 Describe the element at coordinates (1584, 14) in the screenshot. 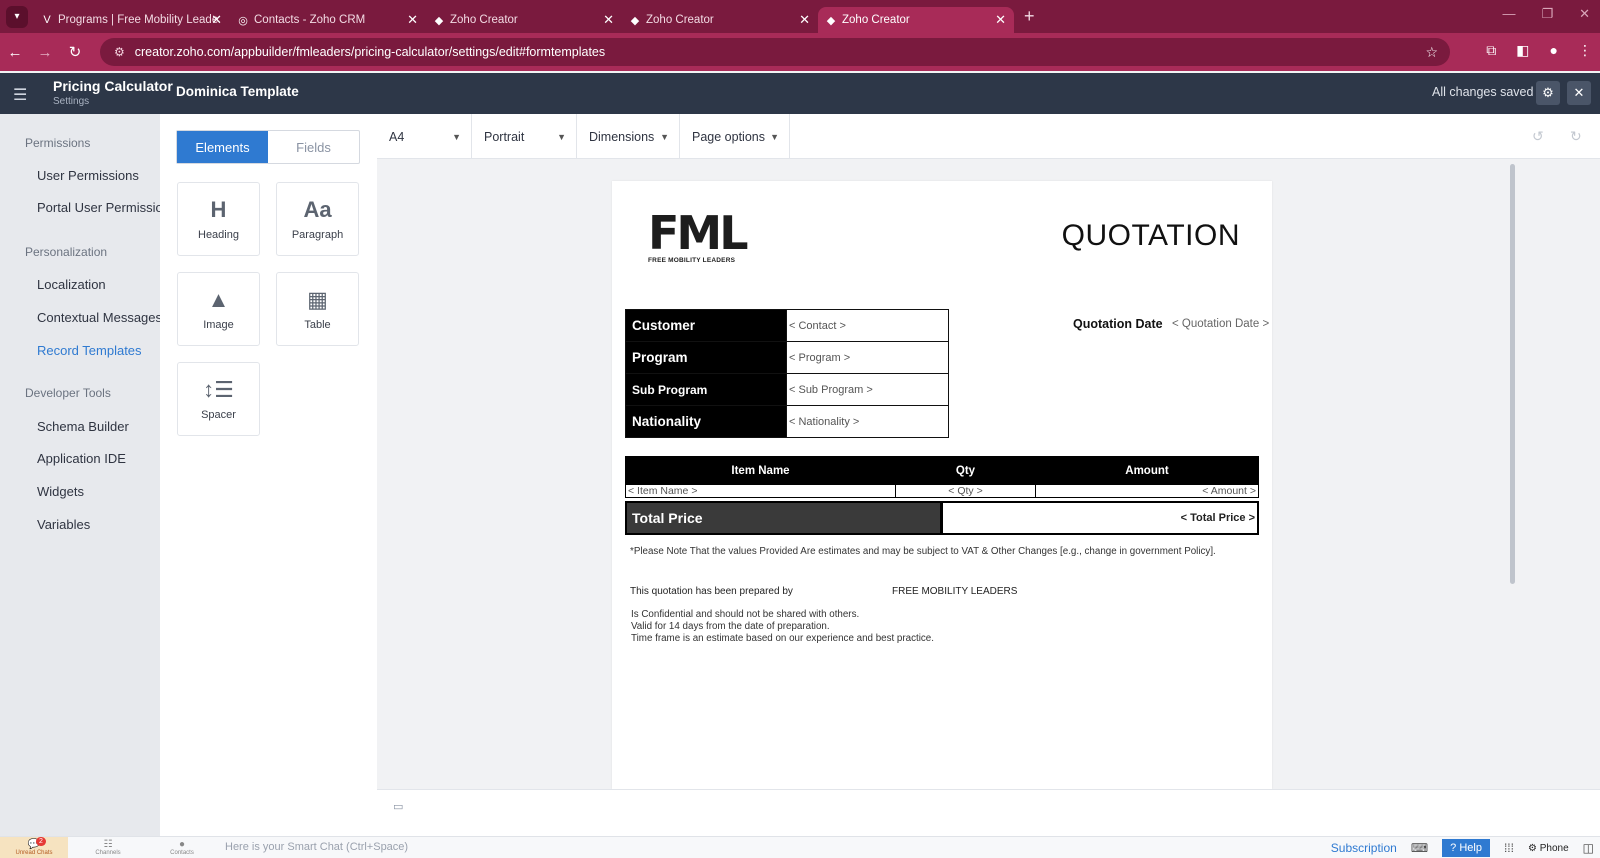

I see `close-window-icon: ✕` at that location.